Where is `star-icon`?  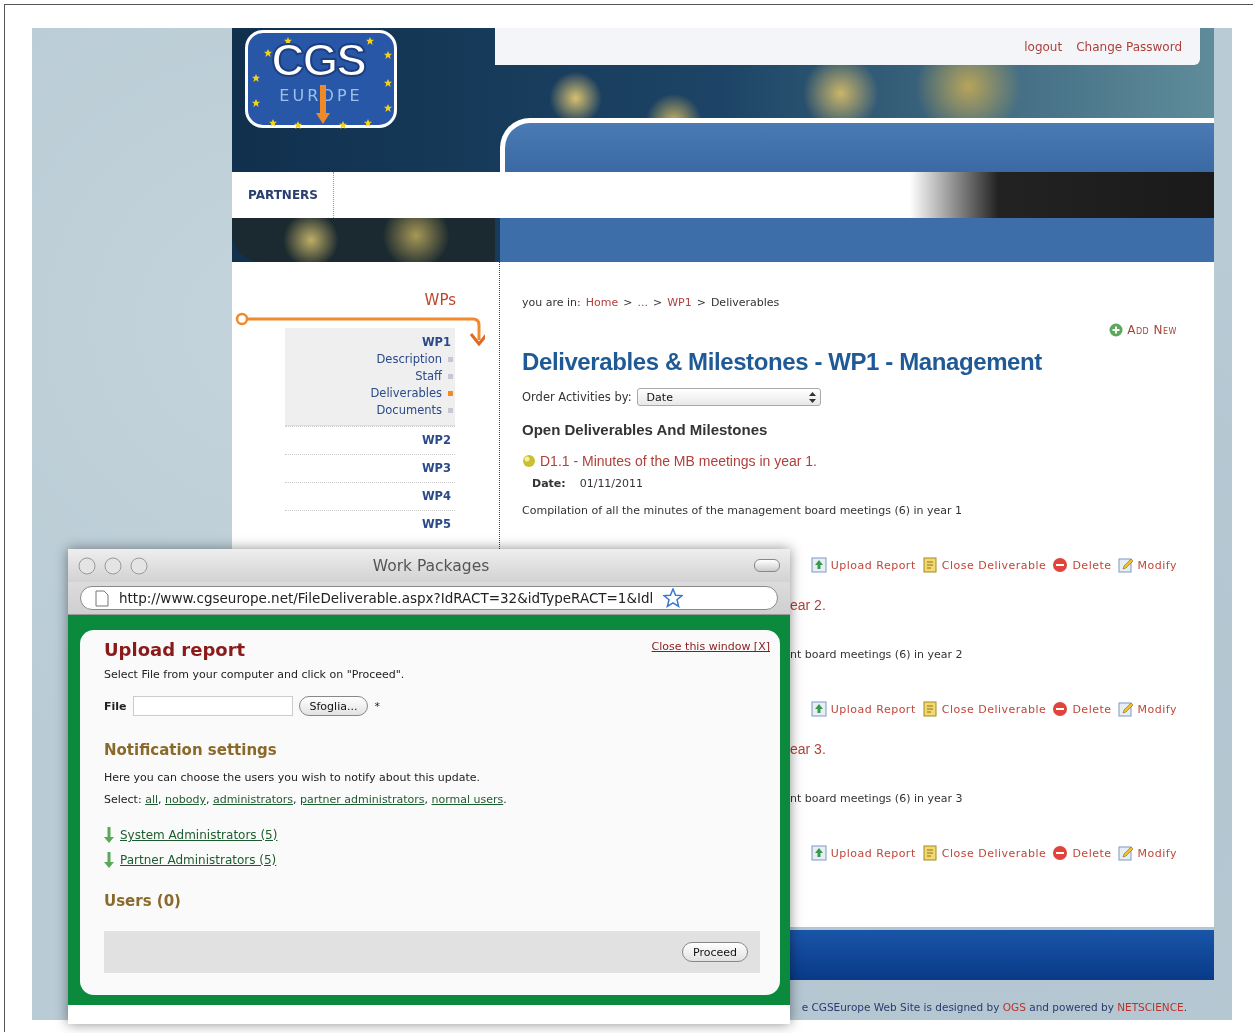
star-icon is located at coordinates (673, 598).